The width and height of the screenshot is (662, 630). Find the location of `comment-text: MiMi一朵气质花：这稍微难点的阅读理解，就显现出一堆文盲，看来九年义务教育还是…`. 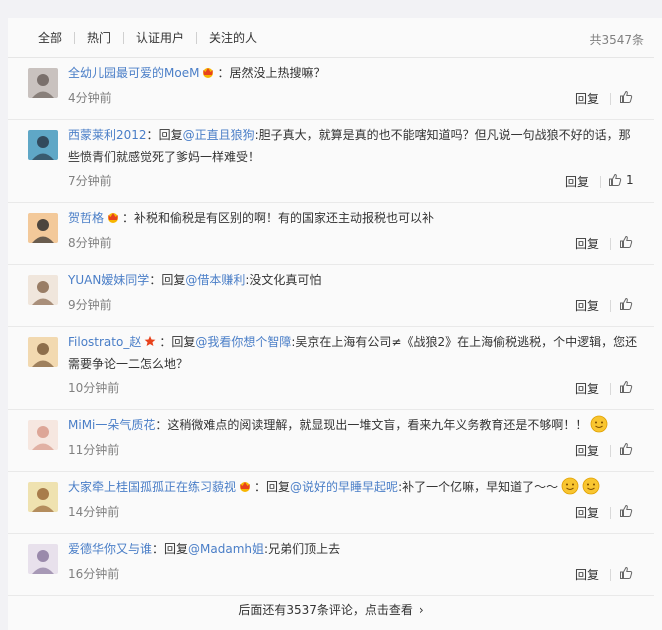

comment-text: MiMi一朵气质花：这稍微难点的阅读理解，就显现出一堆文盲，看来九年义务教育还是… is located at coordinates (354, 425).